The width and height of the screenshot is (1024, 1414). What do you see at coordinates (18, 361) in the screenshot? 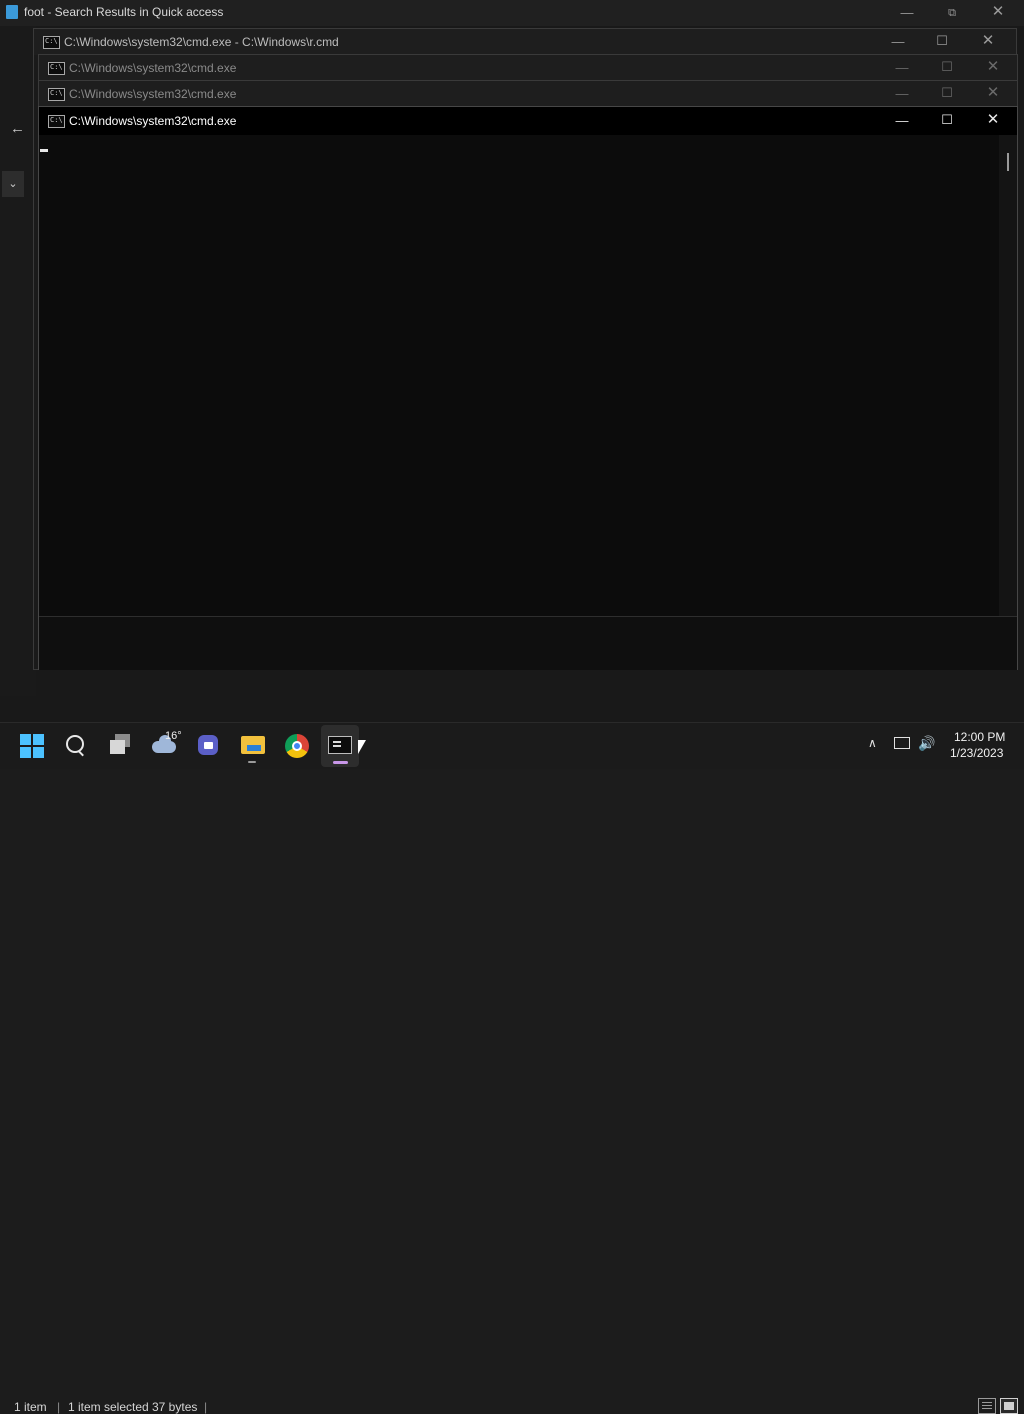
I see `explorer-navigation-strip: ← ⌄` at bounding box center [18, 361].